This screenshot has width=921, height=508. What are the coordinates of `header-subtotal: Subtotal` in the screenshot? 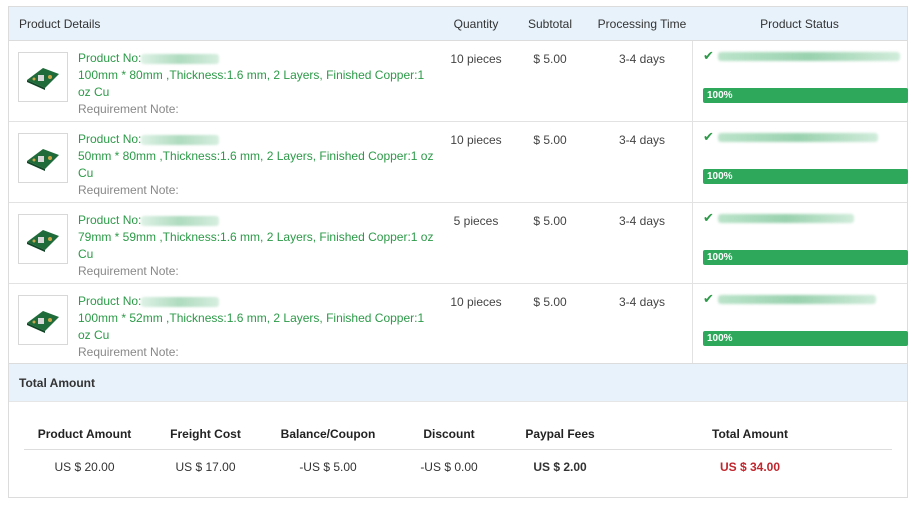 It's located at (550, 23).